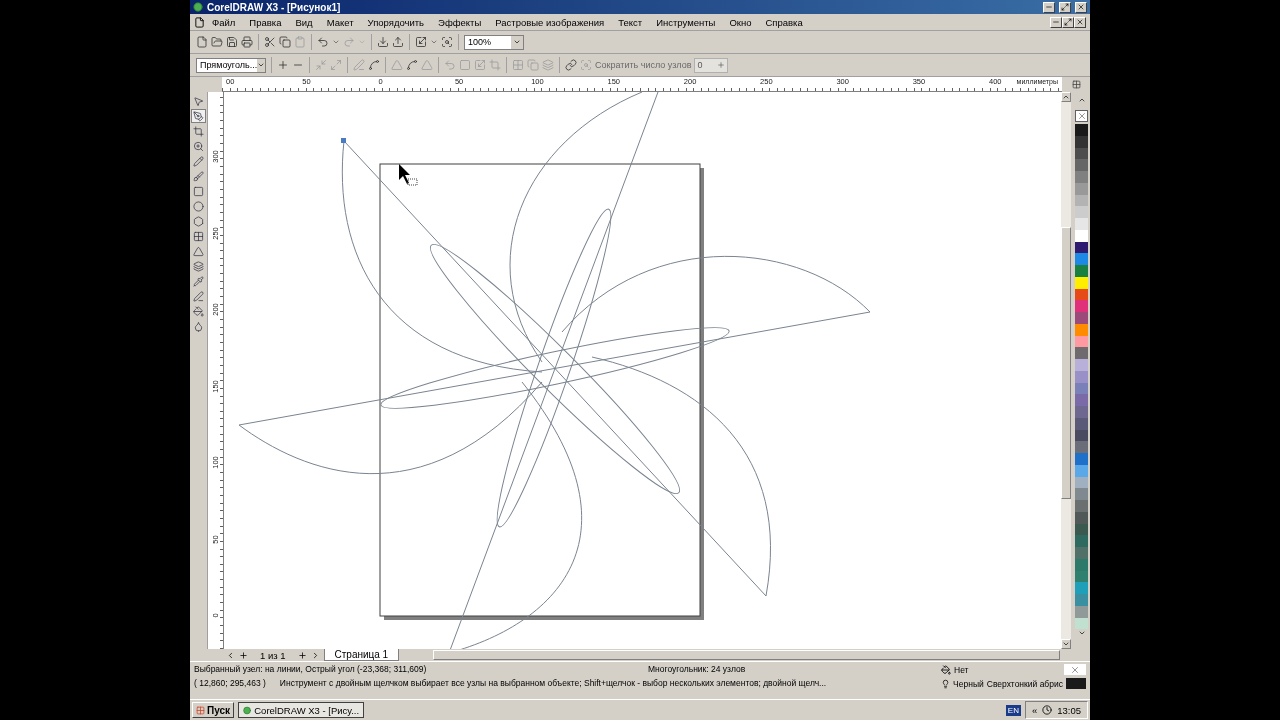 This screenshot has width=1280, height=720. I want to click on zoom-combo: 100%, so click(494, 42).